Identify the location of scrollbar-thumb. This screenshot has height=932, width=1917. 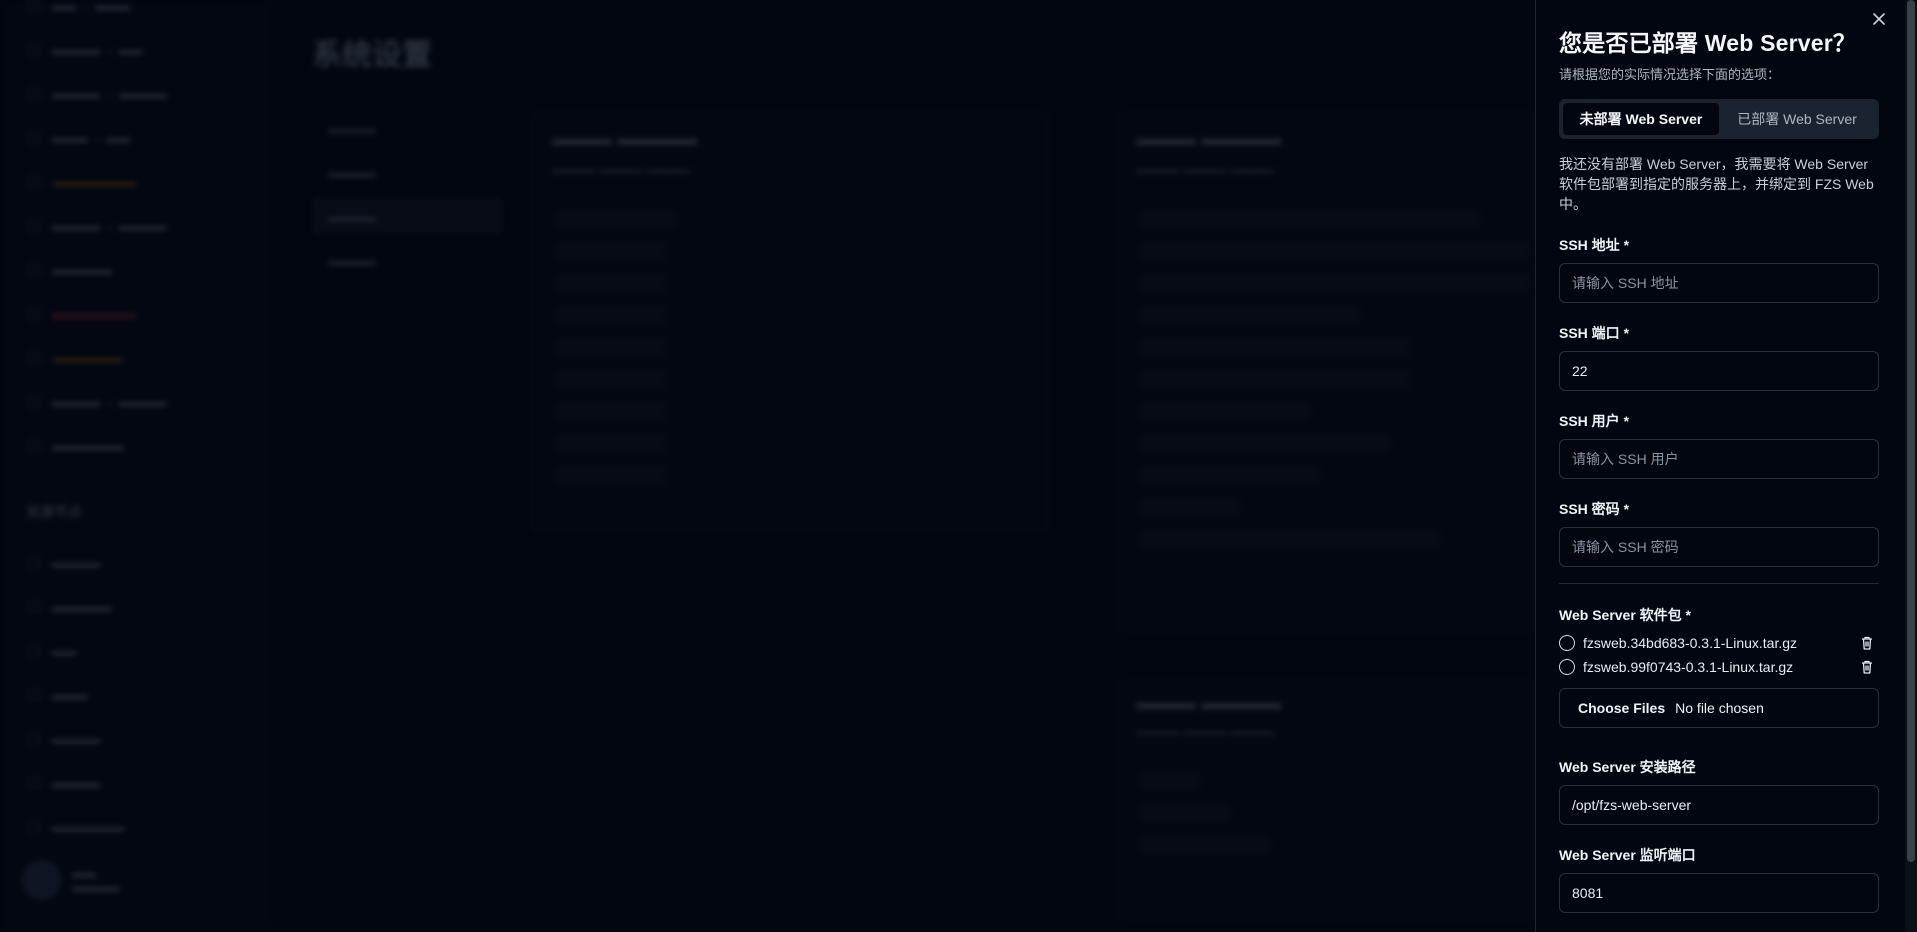
(1911, 431).